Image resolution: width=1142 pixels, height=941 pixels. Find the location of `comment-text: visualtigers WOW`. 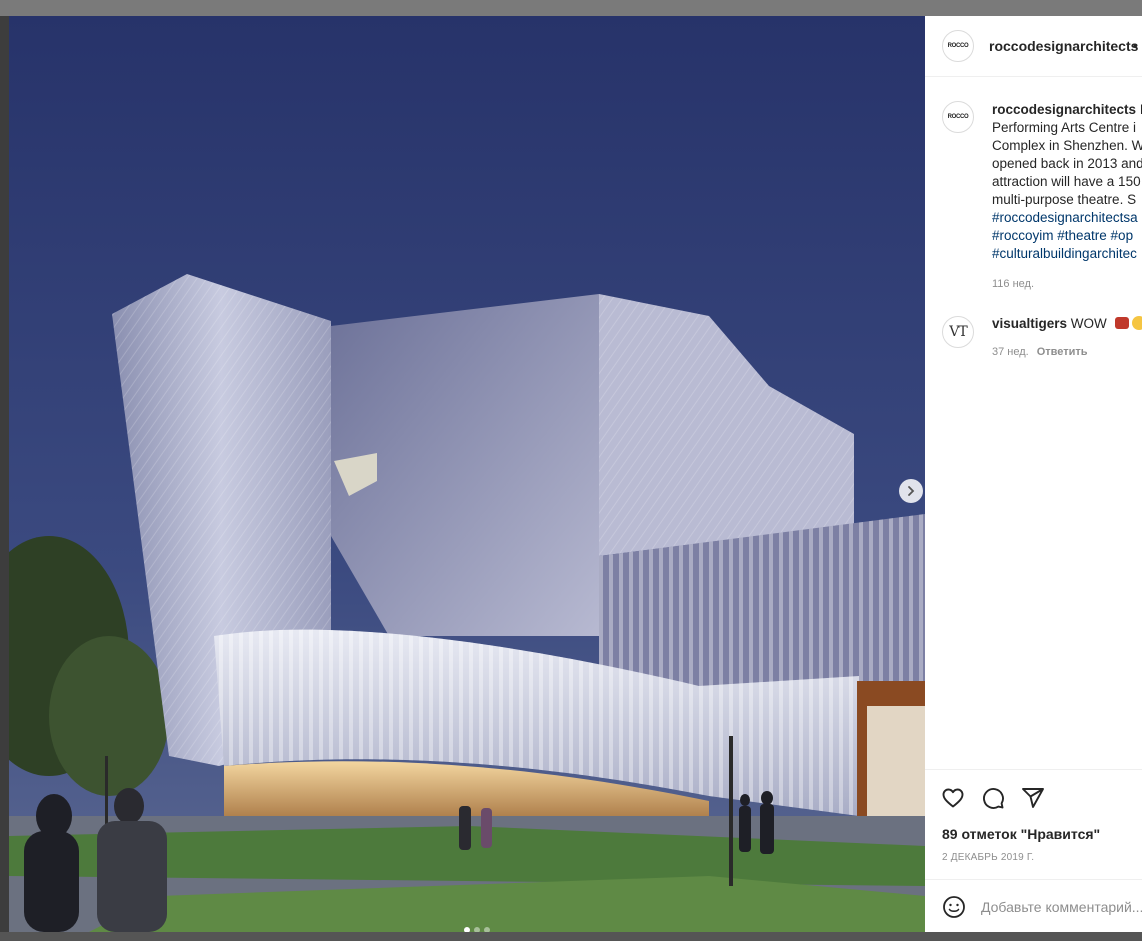

comment-text: visualtigers WOW is located at coordinates (1067, 323).